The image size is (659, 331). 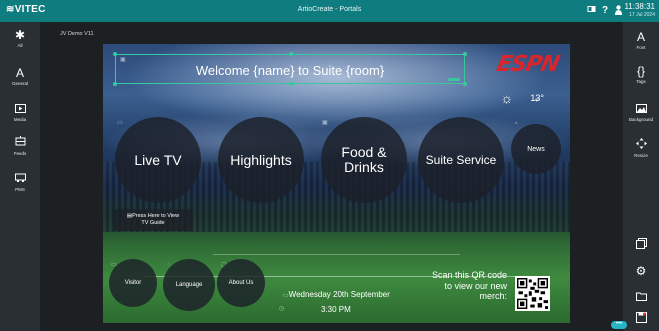 I want to click on pms-icon, so click(x=20, y=179).